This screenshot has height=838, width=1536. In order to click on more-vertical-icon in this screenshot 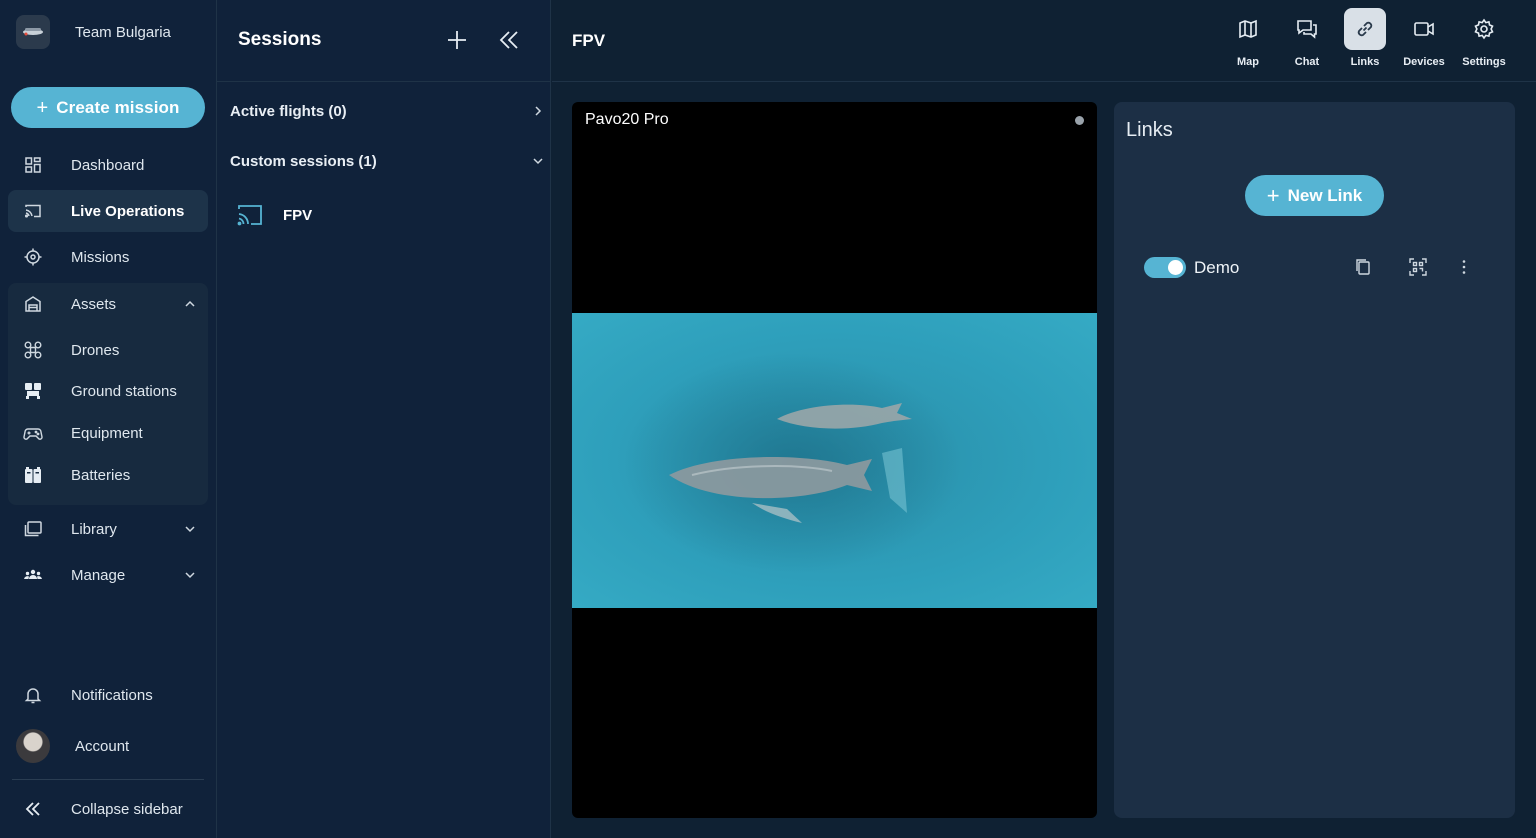, I will do `click(1464, 267)`.